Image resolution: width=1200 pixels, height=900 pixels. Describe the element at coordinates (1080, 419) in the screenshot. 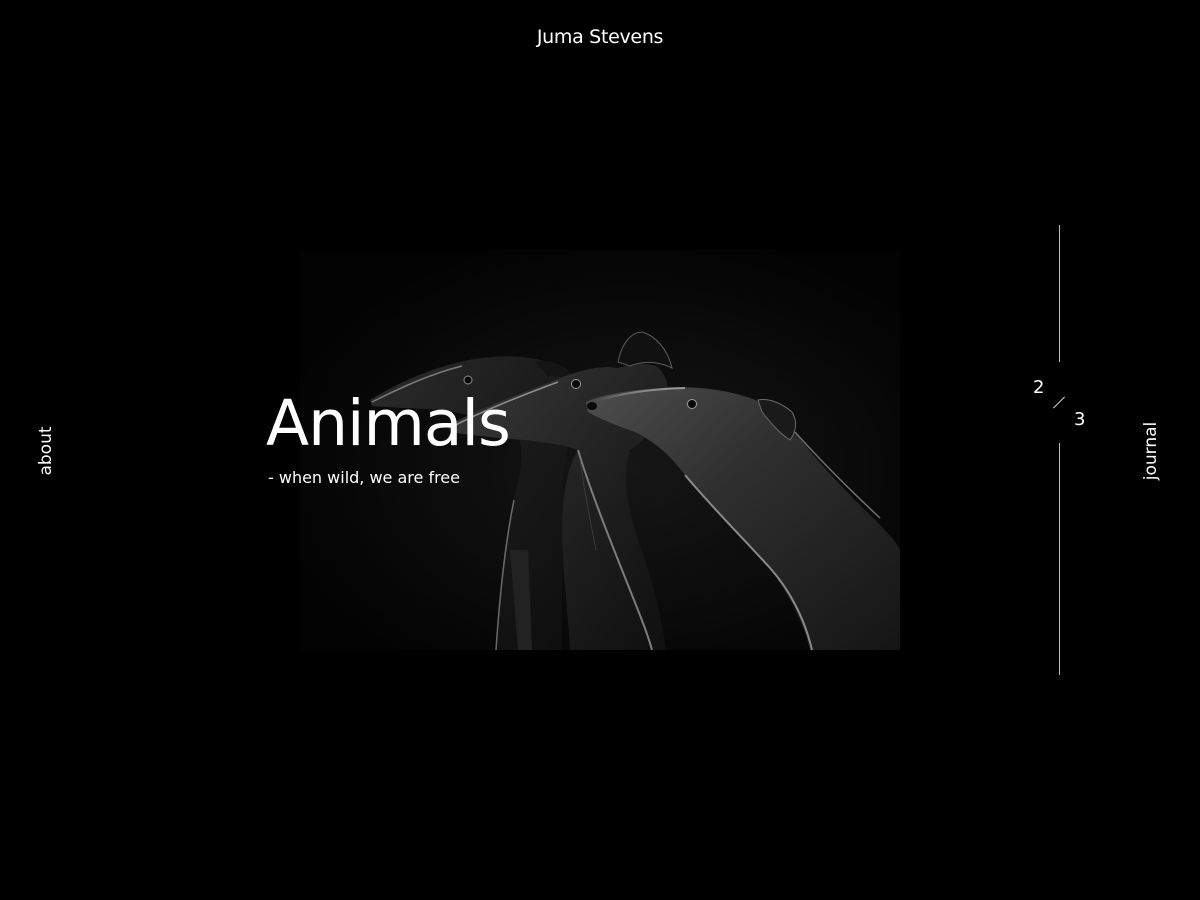

I see `pager-total: 3` at that location.